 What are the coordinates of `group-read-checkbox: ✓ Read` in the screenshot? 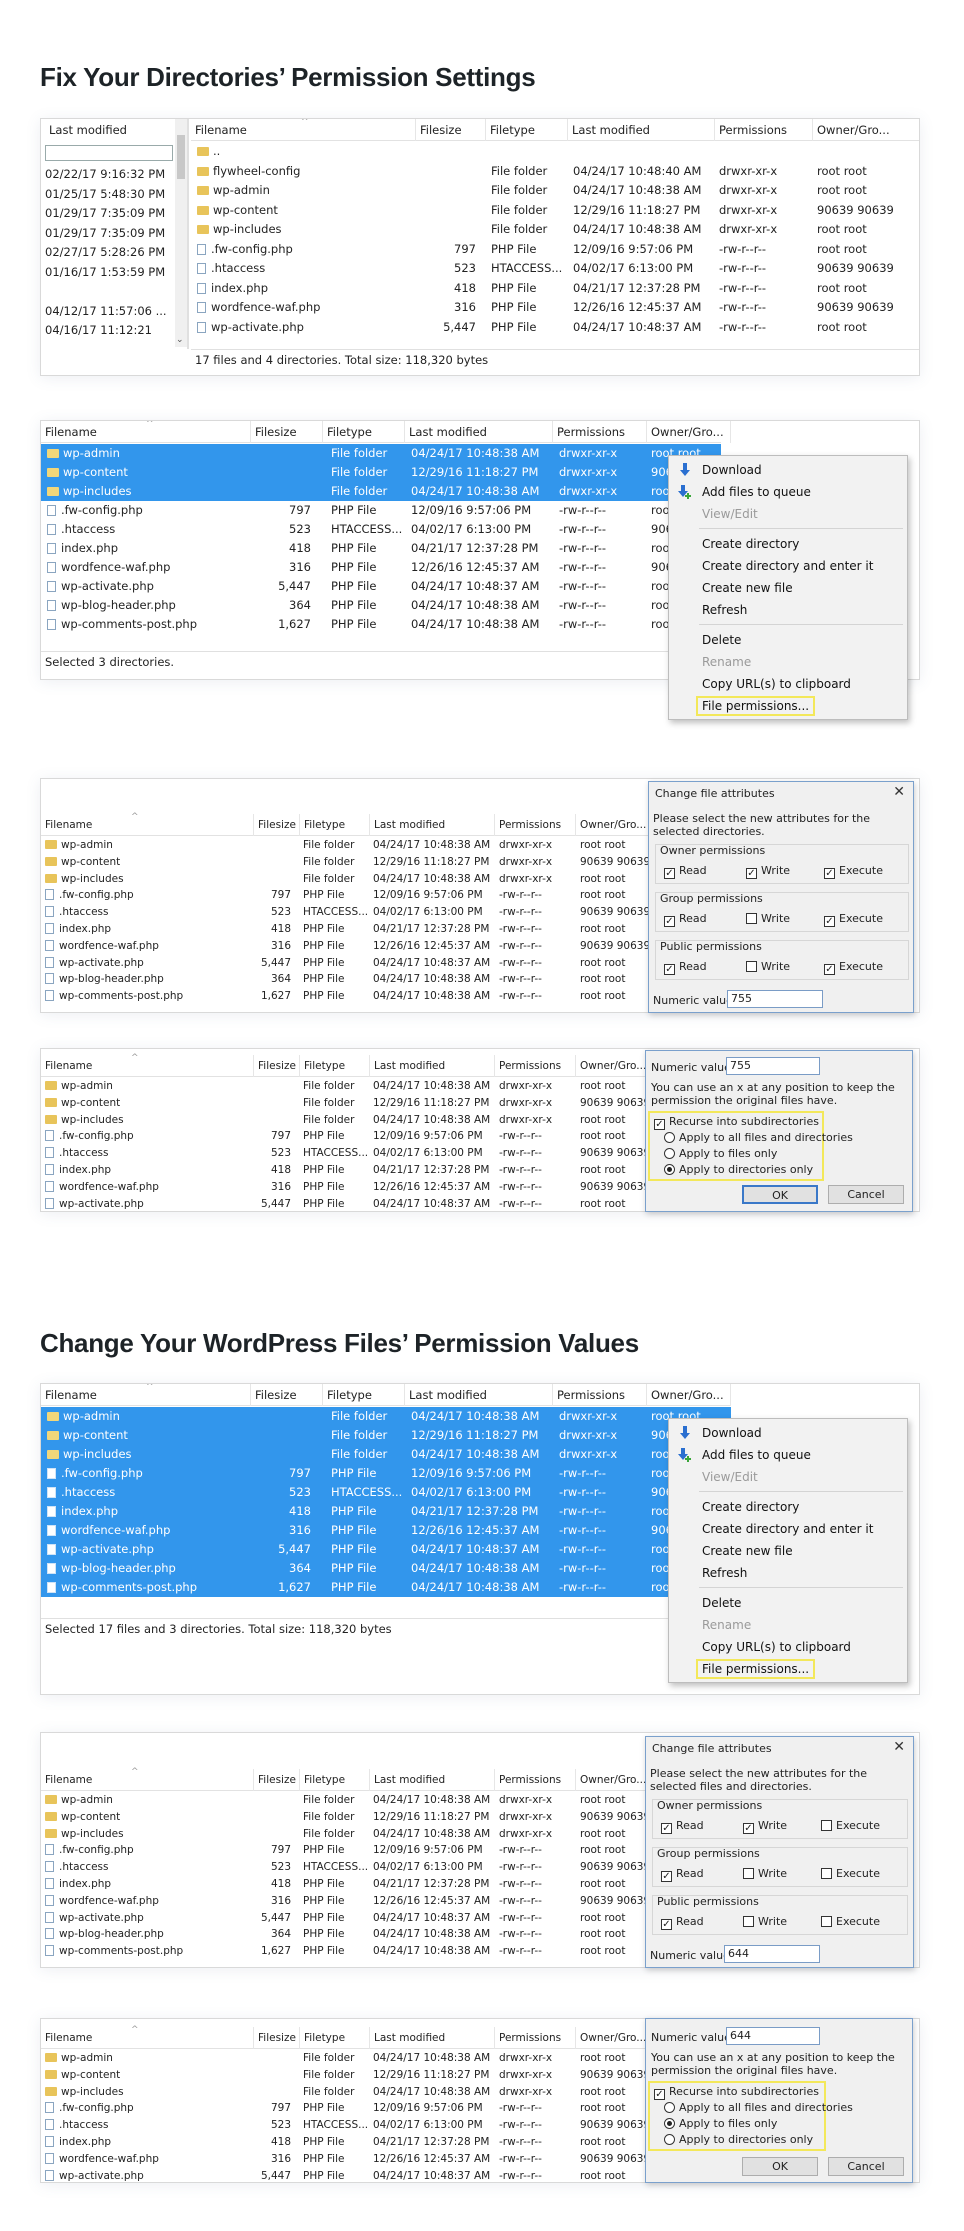 It's located at (685, 919).